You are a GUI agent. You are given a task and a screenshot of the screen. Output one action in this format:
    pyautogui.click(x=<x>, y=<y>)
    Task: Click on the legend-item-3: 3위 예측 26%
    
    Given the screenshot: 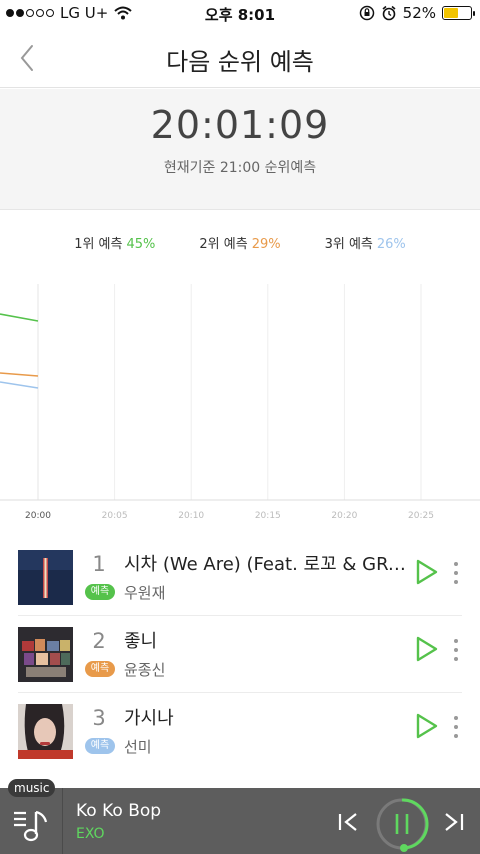 What is the action you would take?
    pyautogui.click(x=365, y=242)
    